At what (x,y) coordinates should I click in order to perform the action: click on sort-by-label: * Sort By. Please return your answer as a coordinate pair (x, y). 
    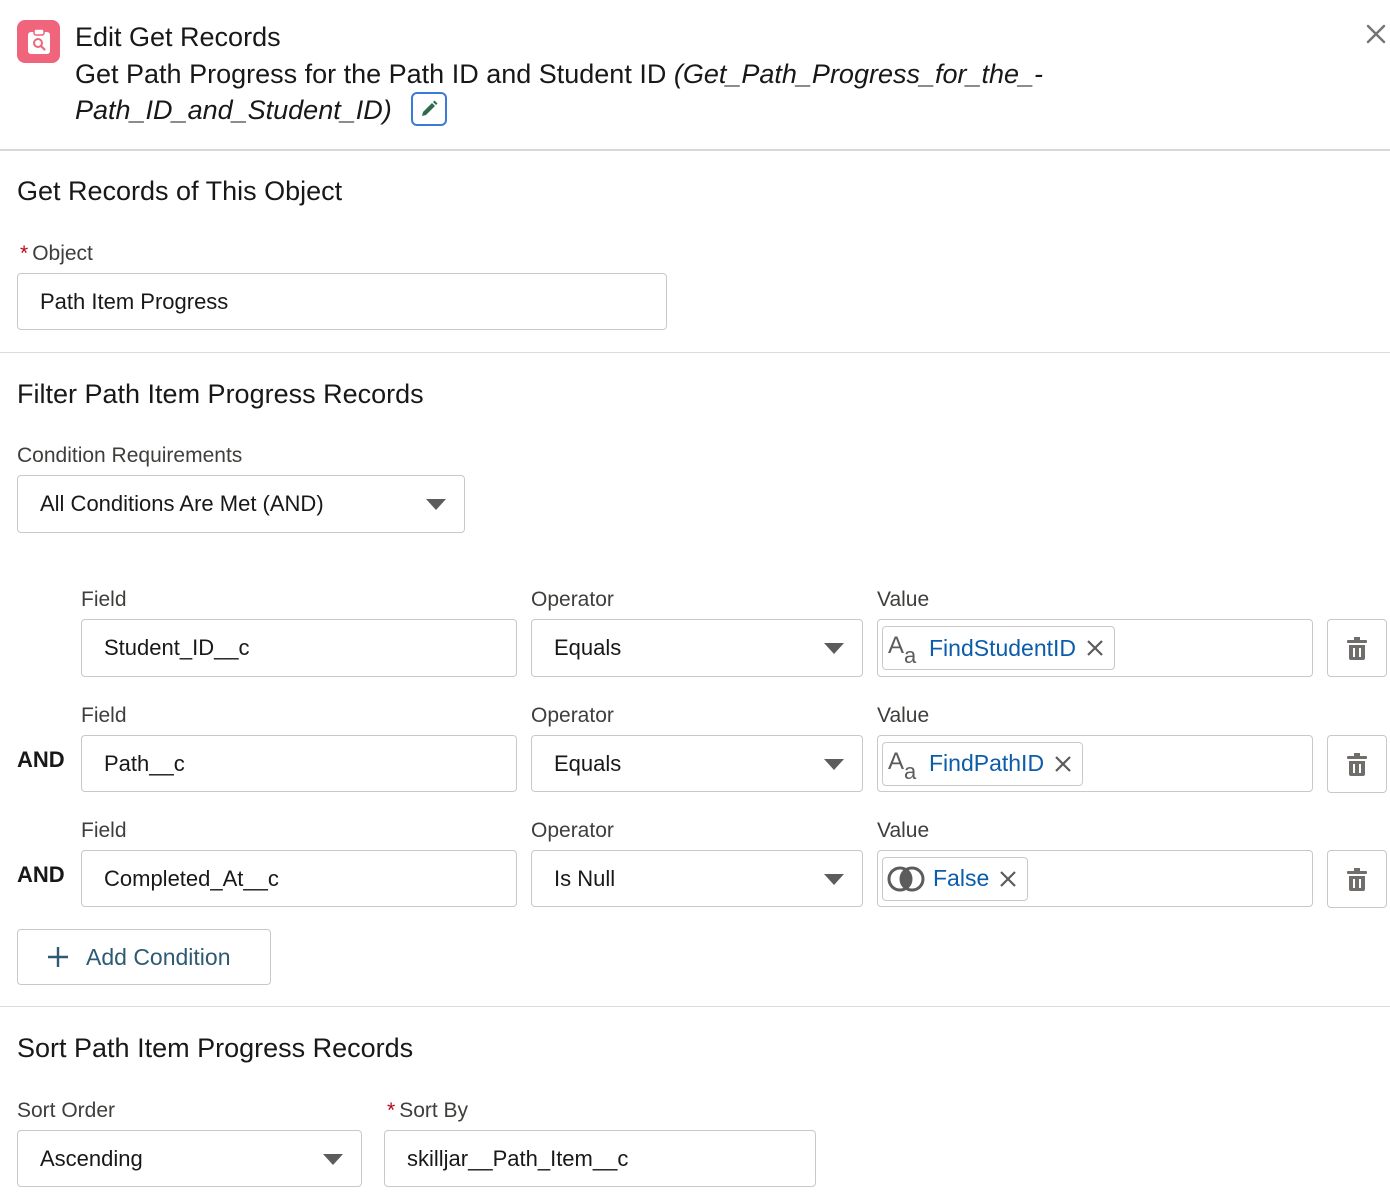
    Looking at the image, I should click on (428, 1110).